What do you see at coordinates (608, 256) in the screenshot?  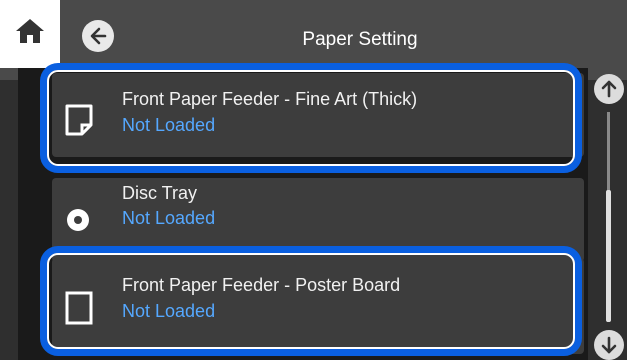 I see `scrollbar-thumb` at bounding box center [608, 256].